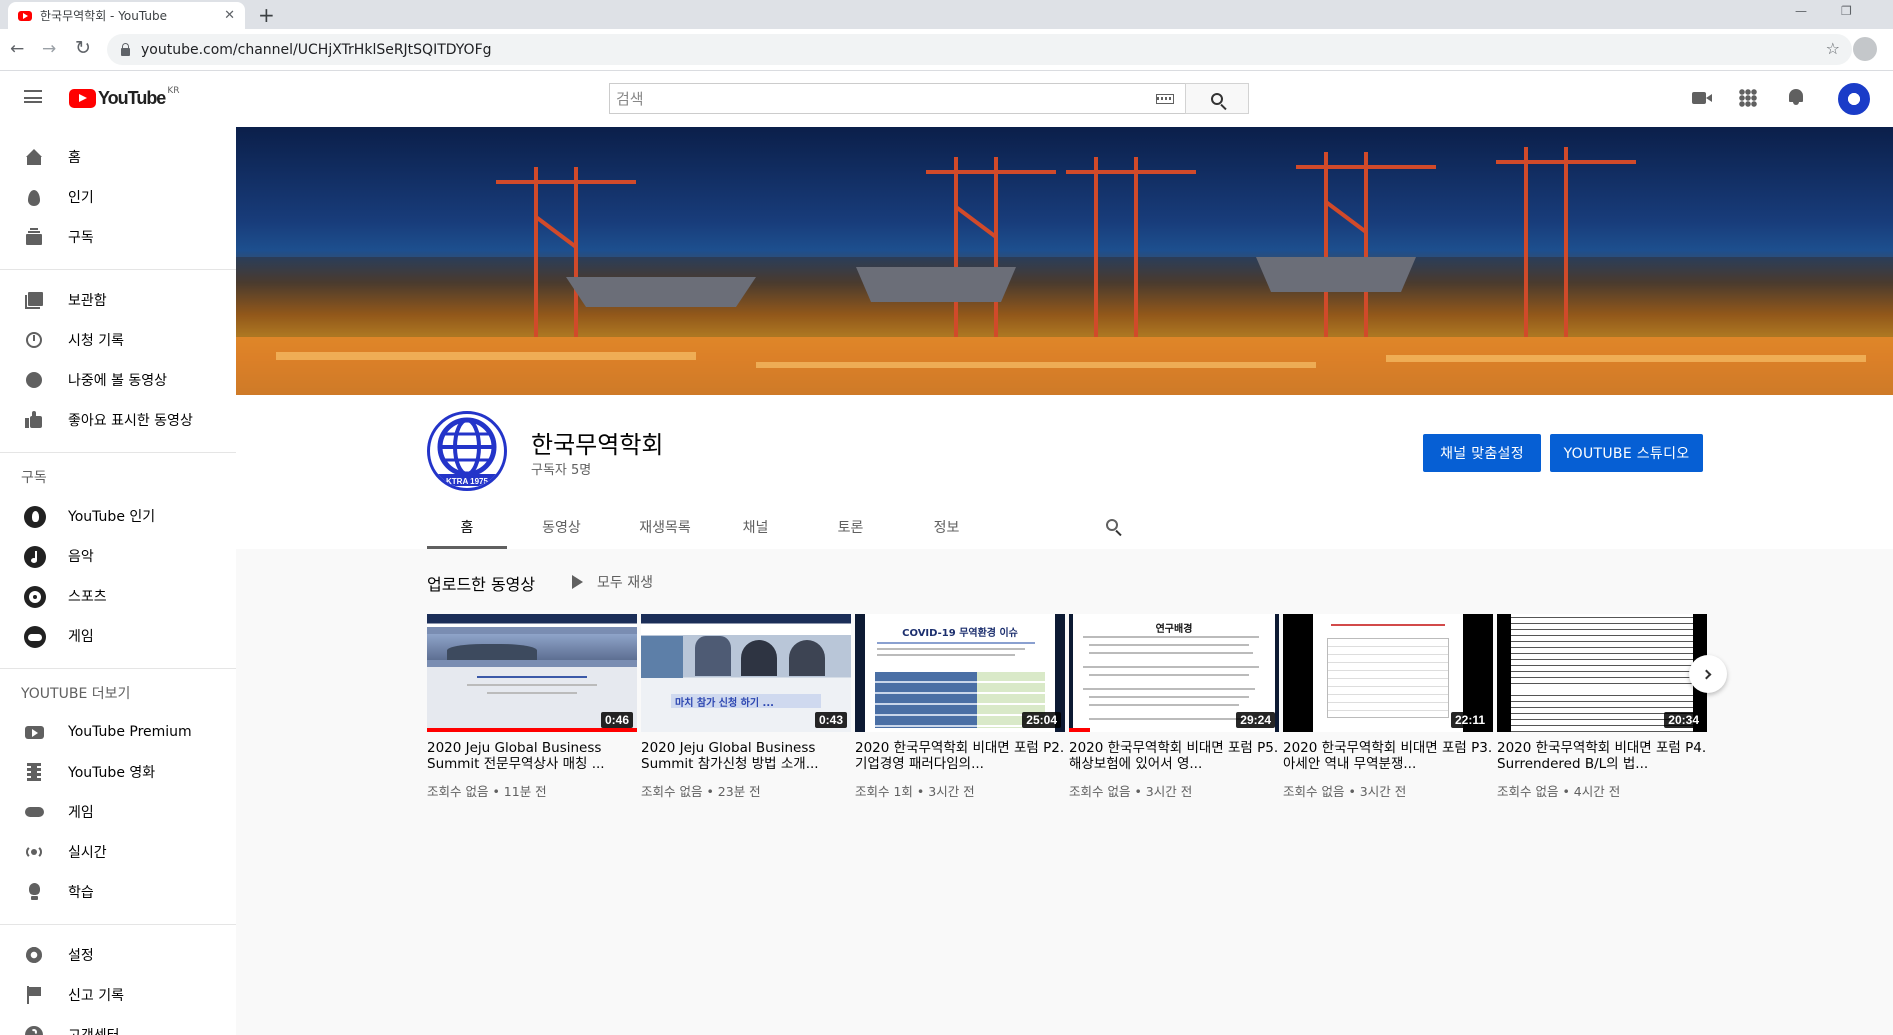 This screenshot has height=1035, width=1893. What do you see at coordinates (125, 49) in the screenshot?
I see `lock-icon` at bounding box center [125, 49].